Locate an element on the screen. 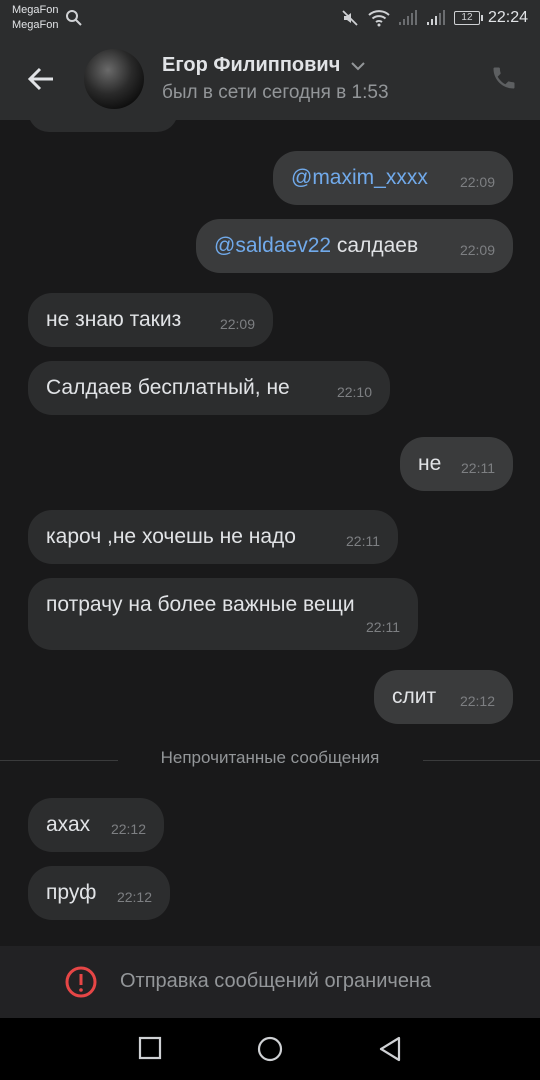  message-bubble-incoming: не знаю такиз 22:09 is located at coordinates (150, 320).